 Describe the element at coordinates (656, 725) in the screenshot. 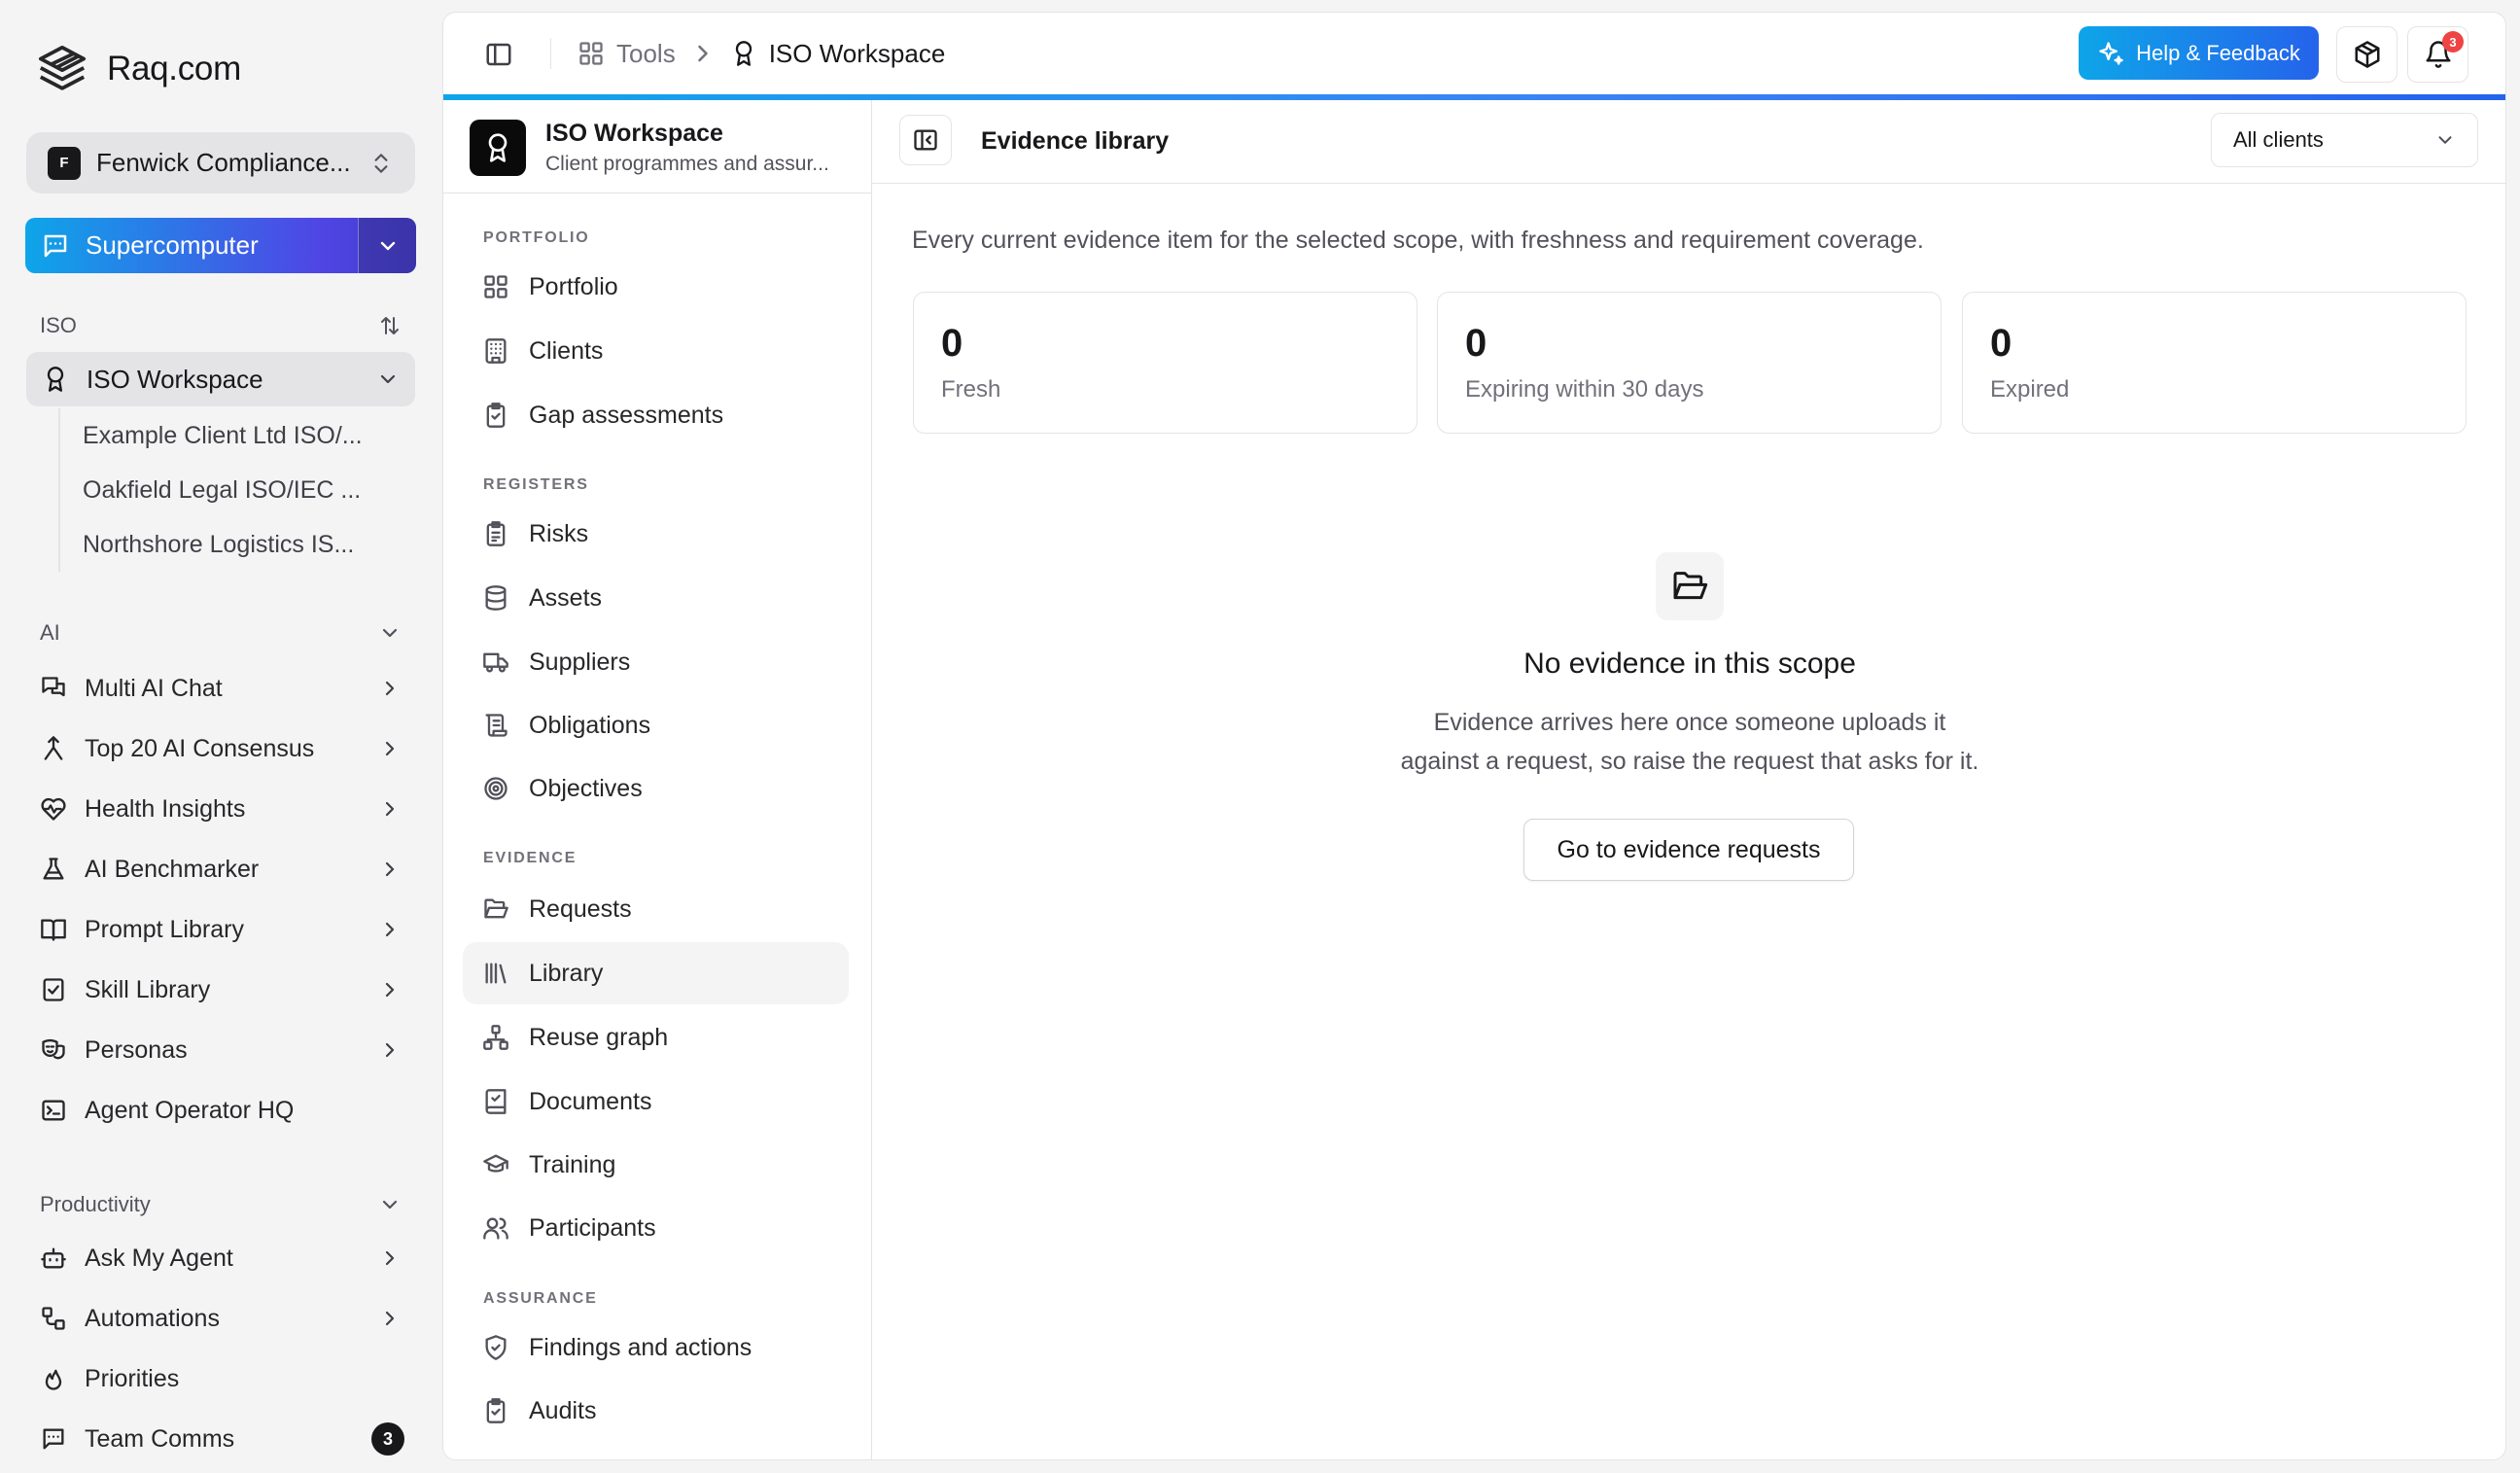

I see `nav-item-obligations: Obligations` at that location.